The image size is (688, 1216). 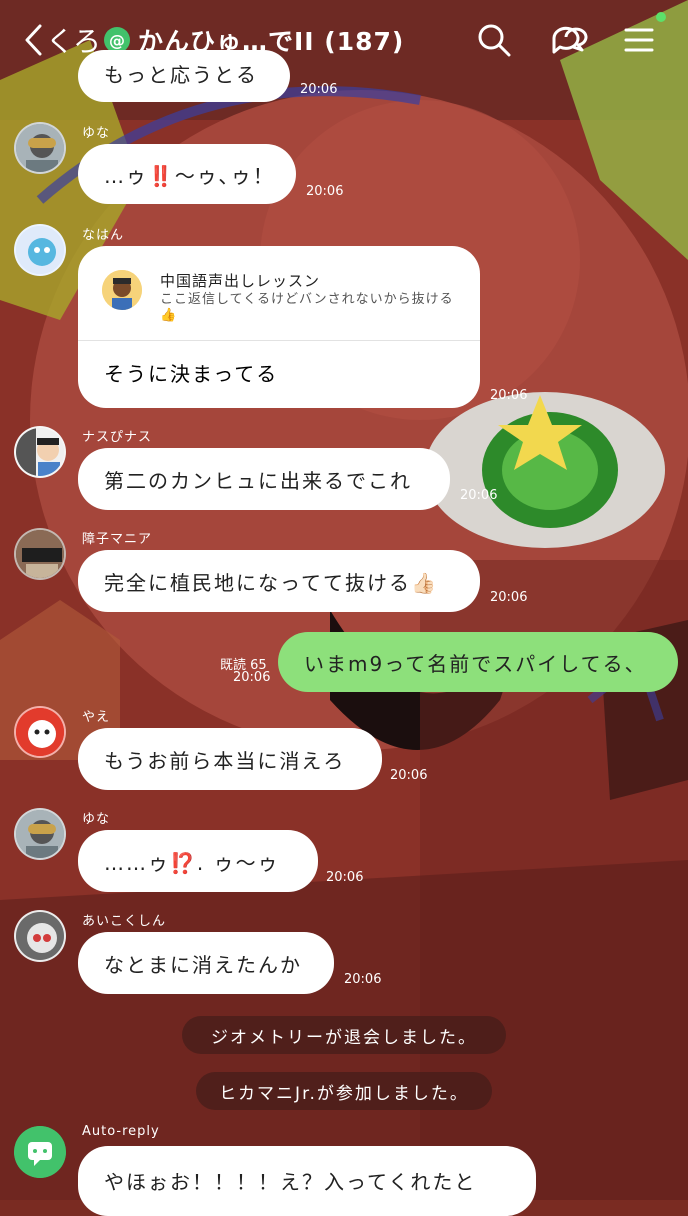 I want to click on message-text: やほぉお！！！！え？入ってくれたと, so click(x=290, y=1182).